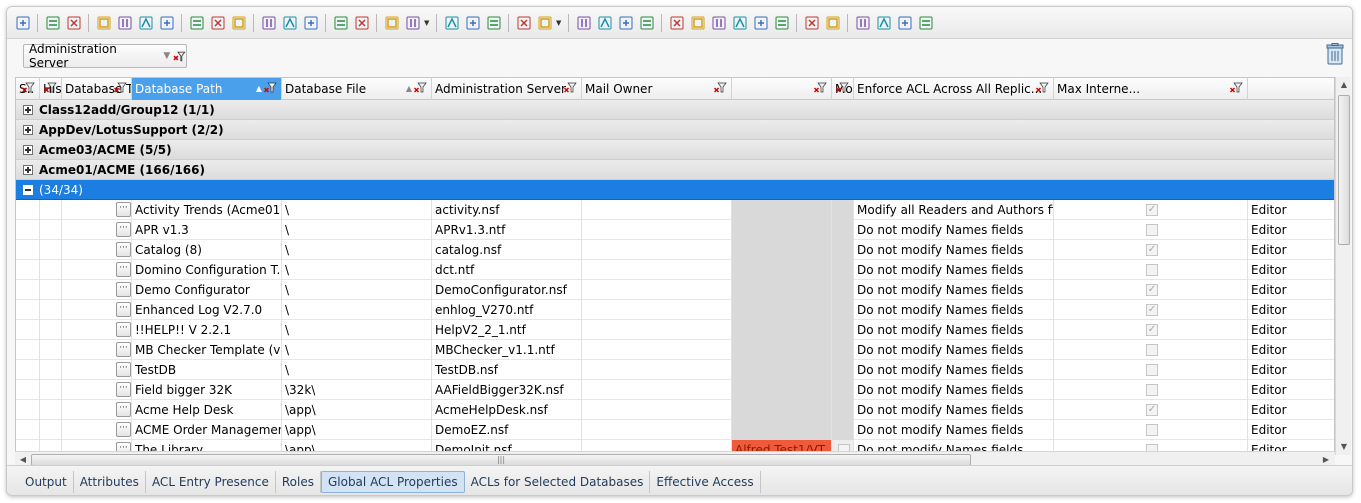 The image size is (1361, 503). Describe the element at coordinates (604, 22) in the screenshot. I see `panel2-icon` at that location.